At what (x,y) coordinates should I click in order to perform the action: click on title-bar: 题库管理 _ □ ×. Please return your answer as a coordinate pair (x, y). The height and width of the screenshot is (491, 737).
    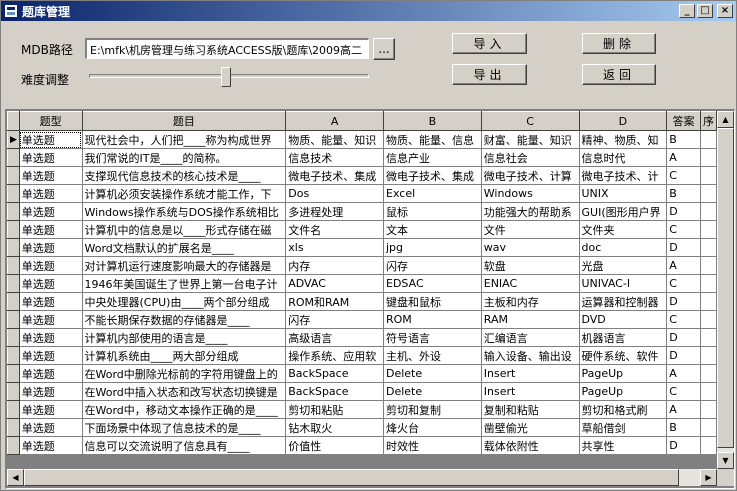
    Looking at the image, I should click on (368, 11).